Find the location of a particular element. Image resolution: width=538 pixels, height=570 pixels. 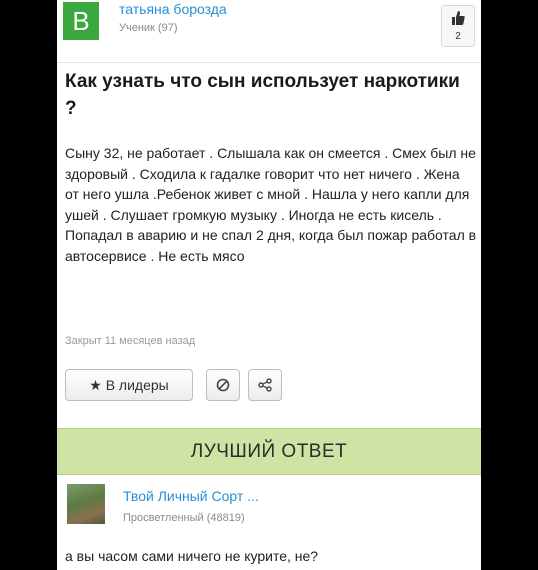

author-name-link: татьяна борозда is located at coordinates (173, 9).